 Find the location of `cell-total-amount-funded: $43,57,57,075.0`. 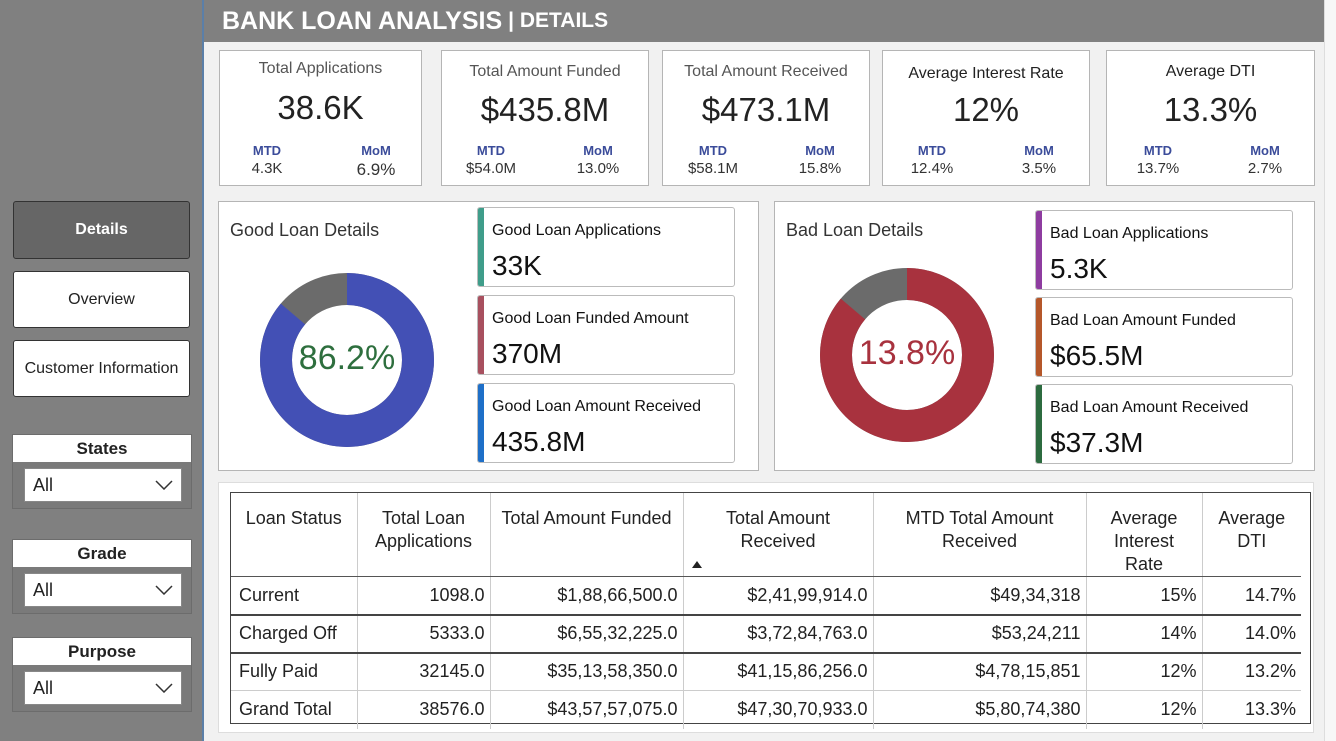

cell-total-amount-funded: $43,57,57,075.0 is located at coordinates (587, 709).